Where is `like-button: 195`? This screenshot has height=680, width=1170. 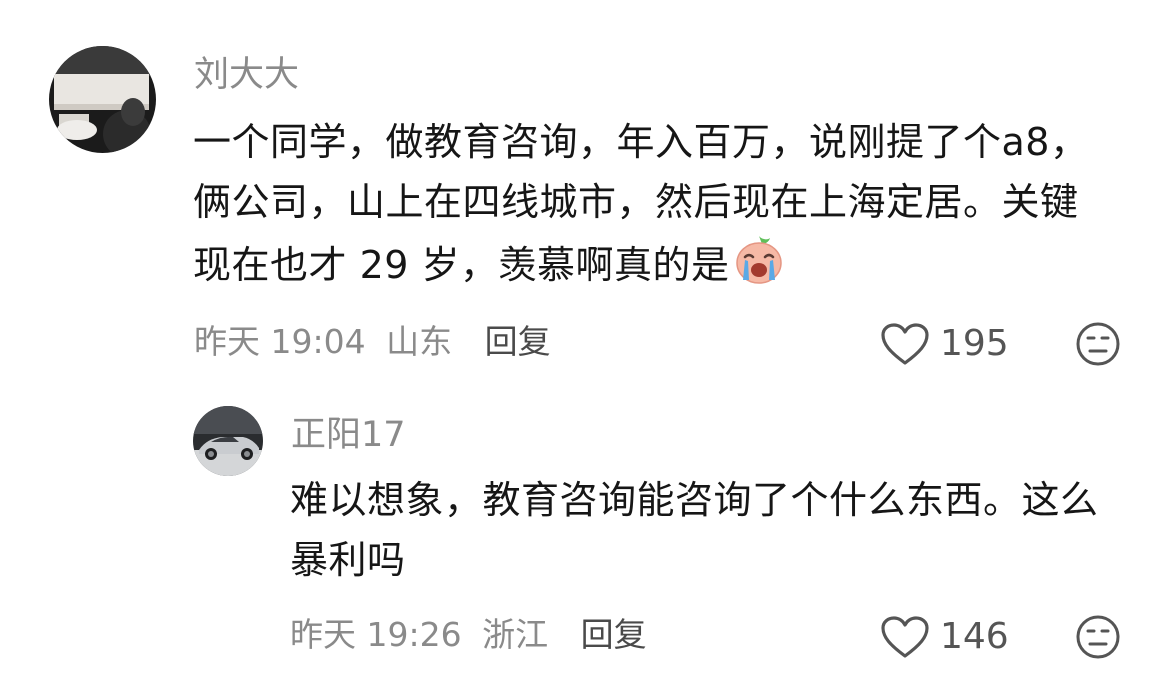
like-button: 195 is located at coordinates (944, 344).